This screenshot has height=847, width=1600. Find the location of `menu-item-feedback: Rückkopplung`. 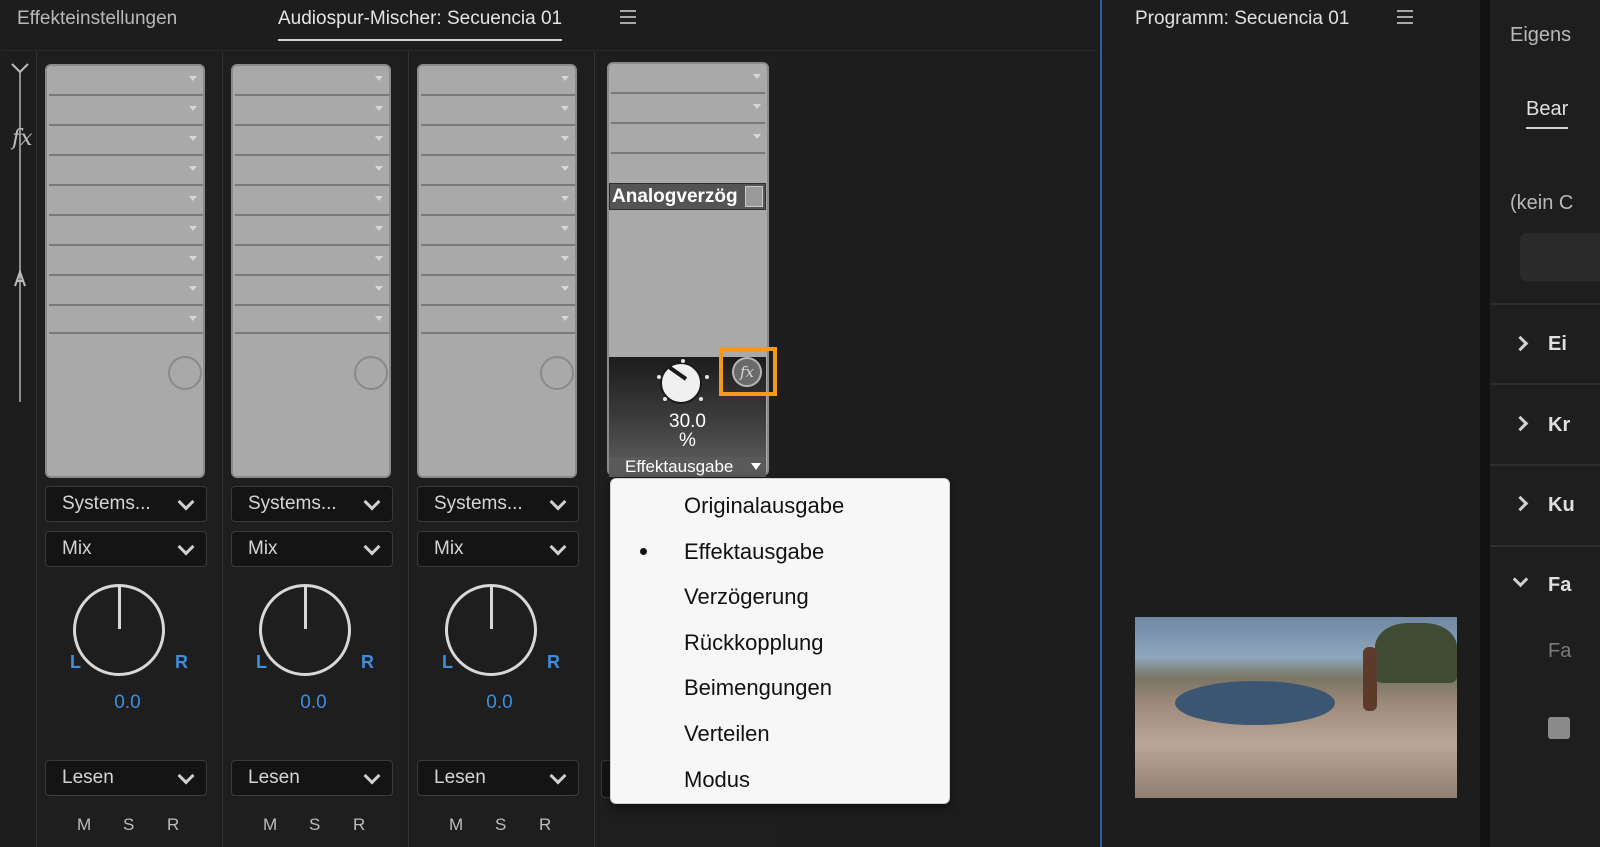

menu-item-feedback: Rückkopplung is located at coordinates (780, 643).